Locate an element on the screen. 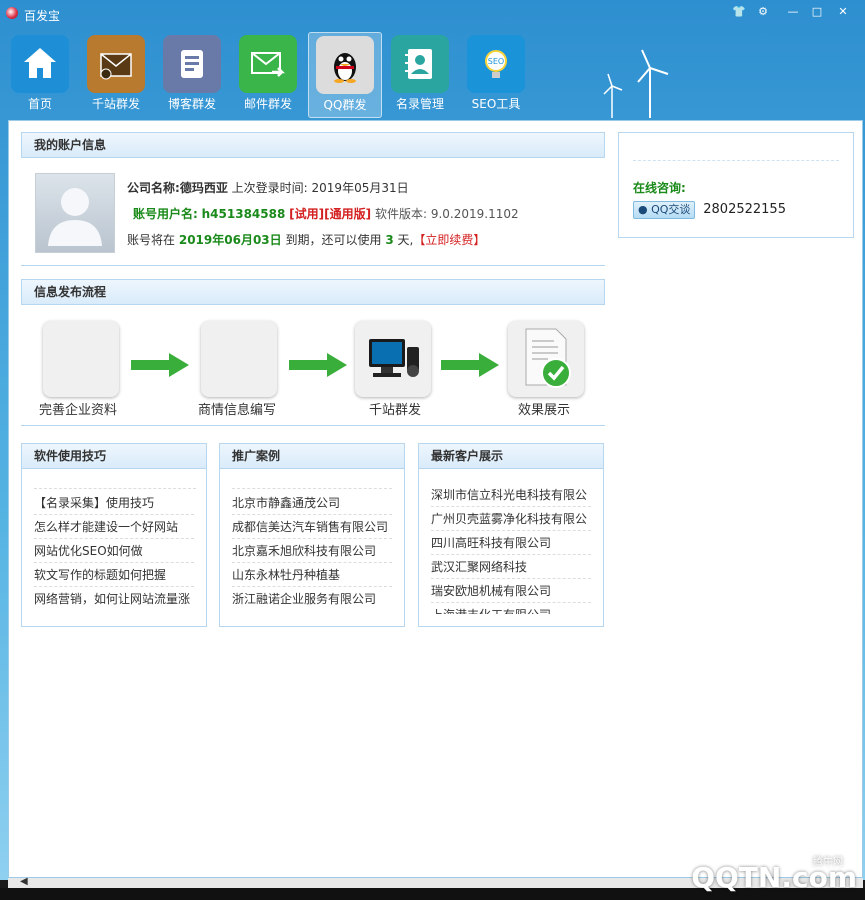 This screenshot has width=865, height=900. case-item: 山东永林牡丹种植基 is located at coordinates (312, 575).